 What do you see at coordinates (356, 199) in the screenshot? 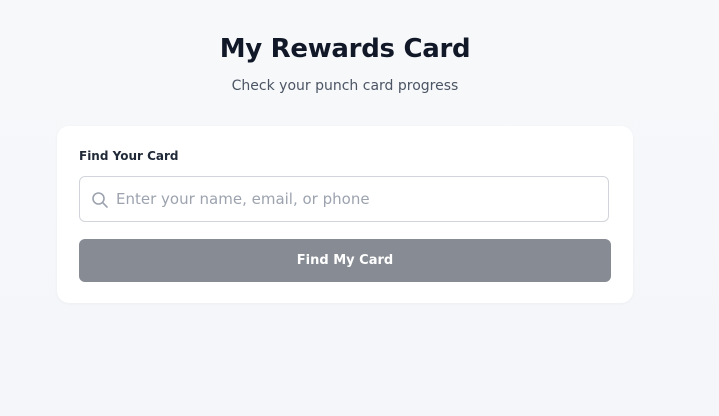
I see `search-input` at bounding box center [356, 199].